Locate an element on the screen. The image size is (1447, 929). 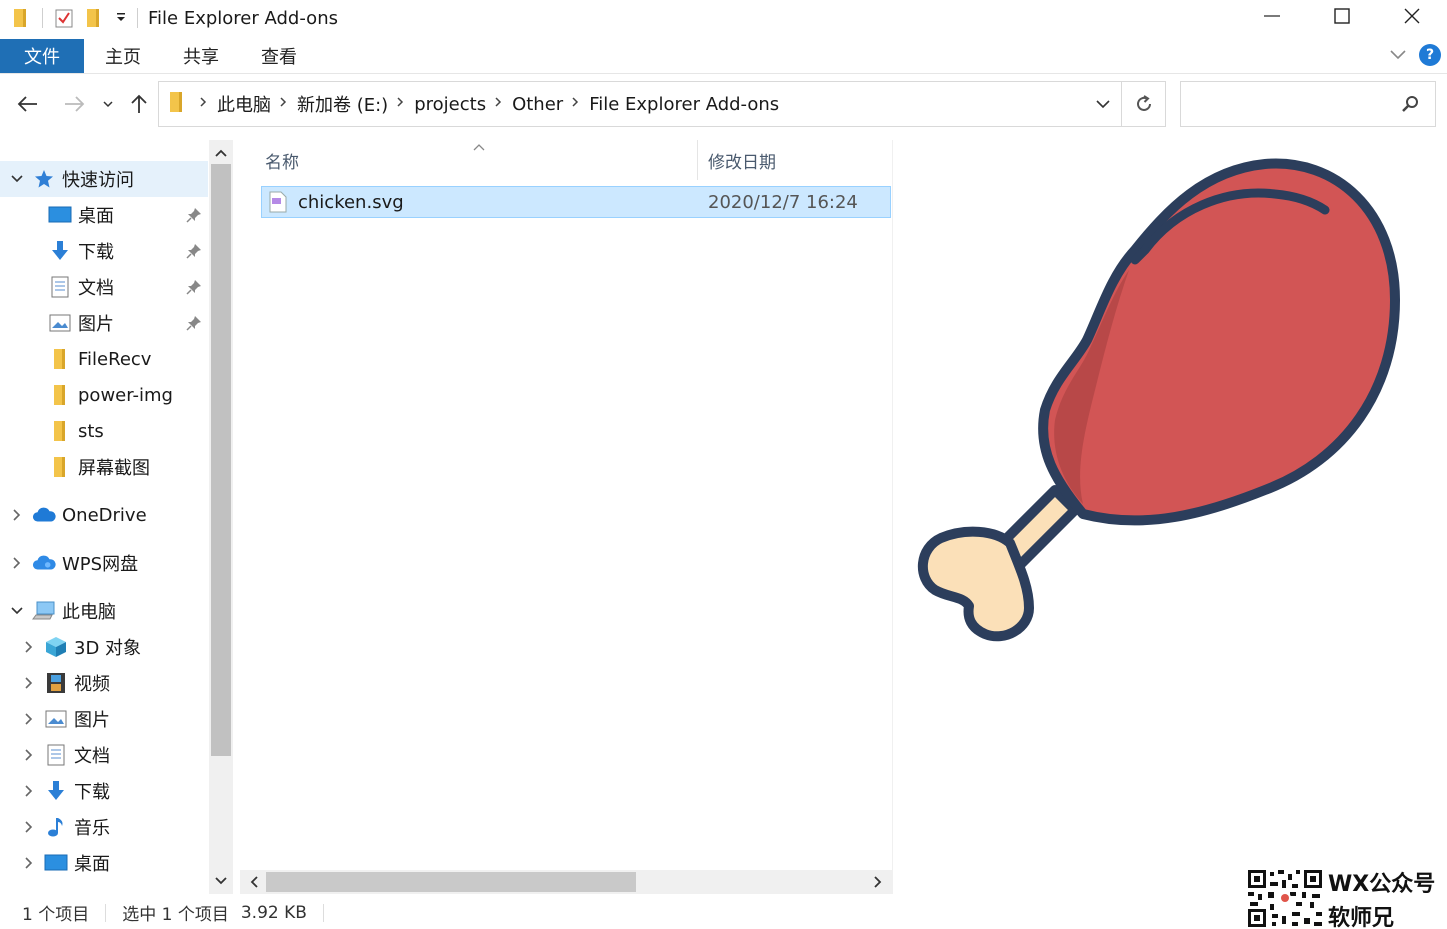
column-divider is located at coordinates (697, 160).